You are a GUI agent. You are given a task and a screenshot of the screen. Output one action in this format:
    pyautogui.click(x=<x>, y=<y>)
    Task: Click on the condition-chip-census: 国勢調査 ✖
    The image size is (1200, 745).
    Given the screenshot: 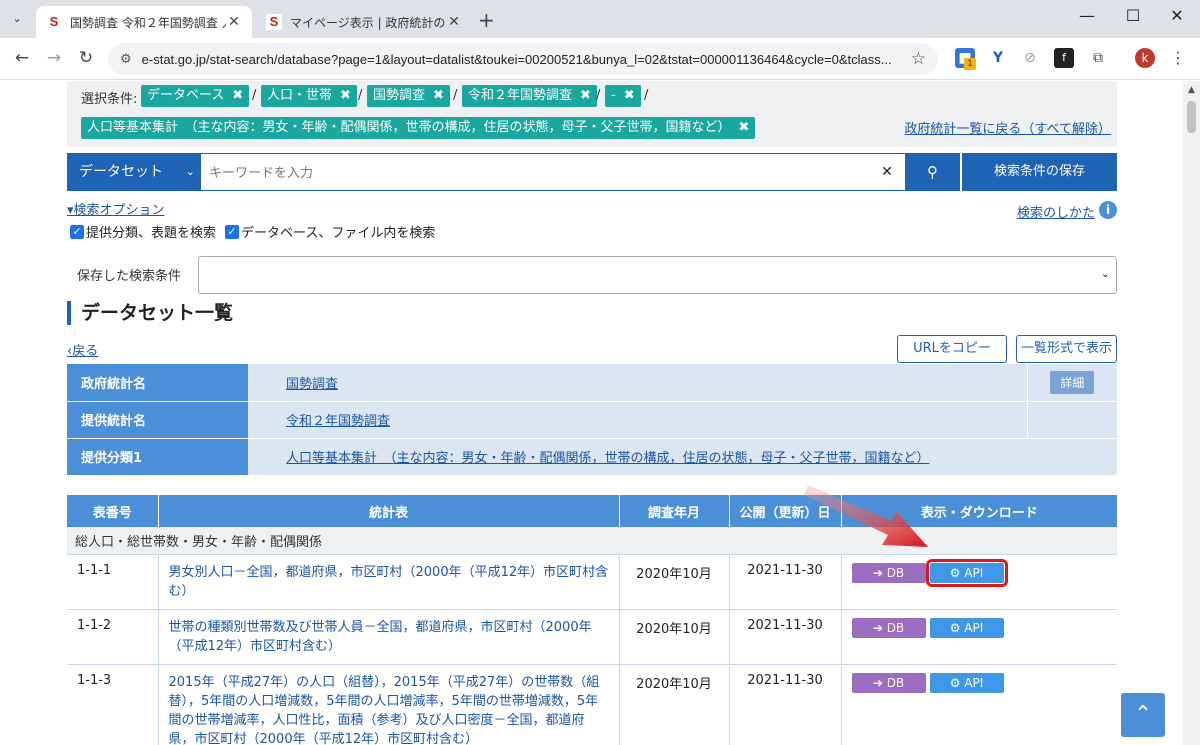 What is the action you would take?
    pyautogui.click(x=408, y=96)
    